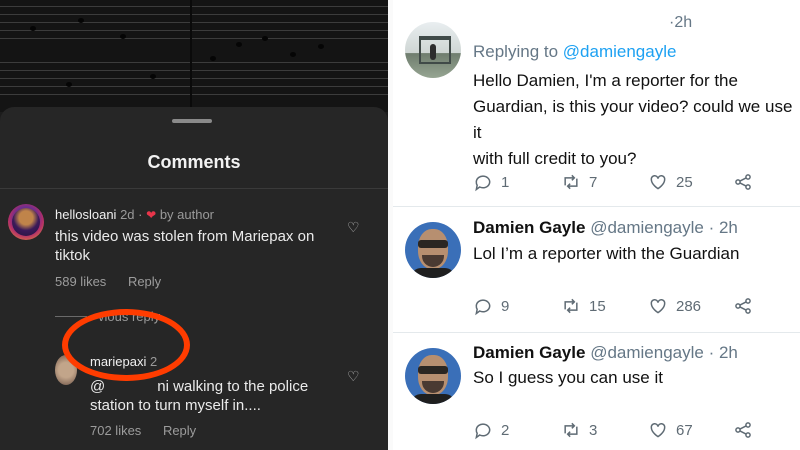 This screenshot has width=800, height=450. What do you see at coordinates (670, 430) in the screenshot?
I see `like-button: 67` at bounding box center [670, 430].